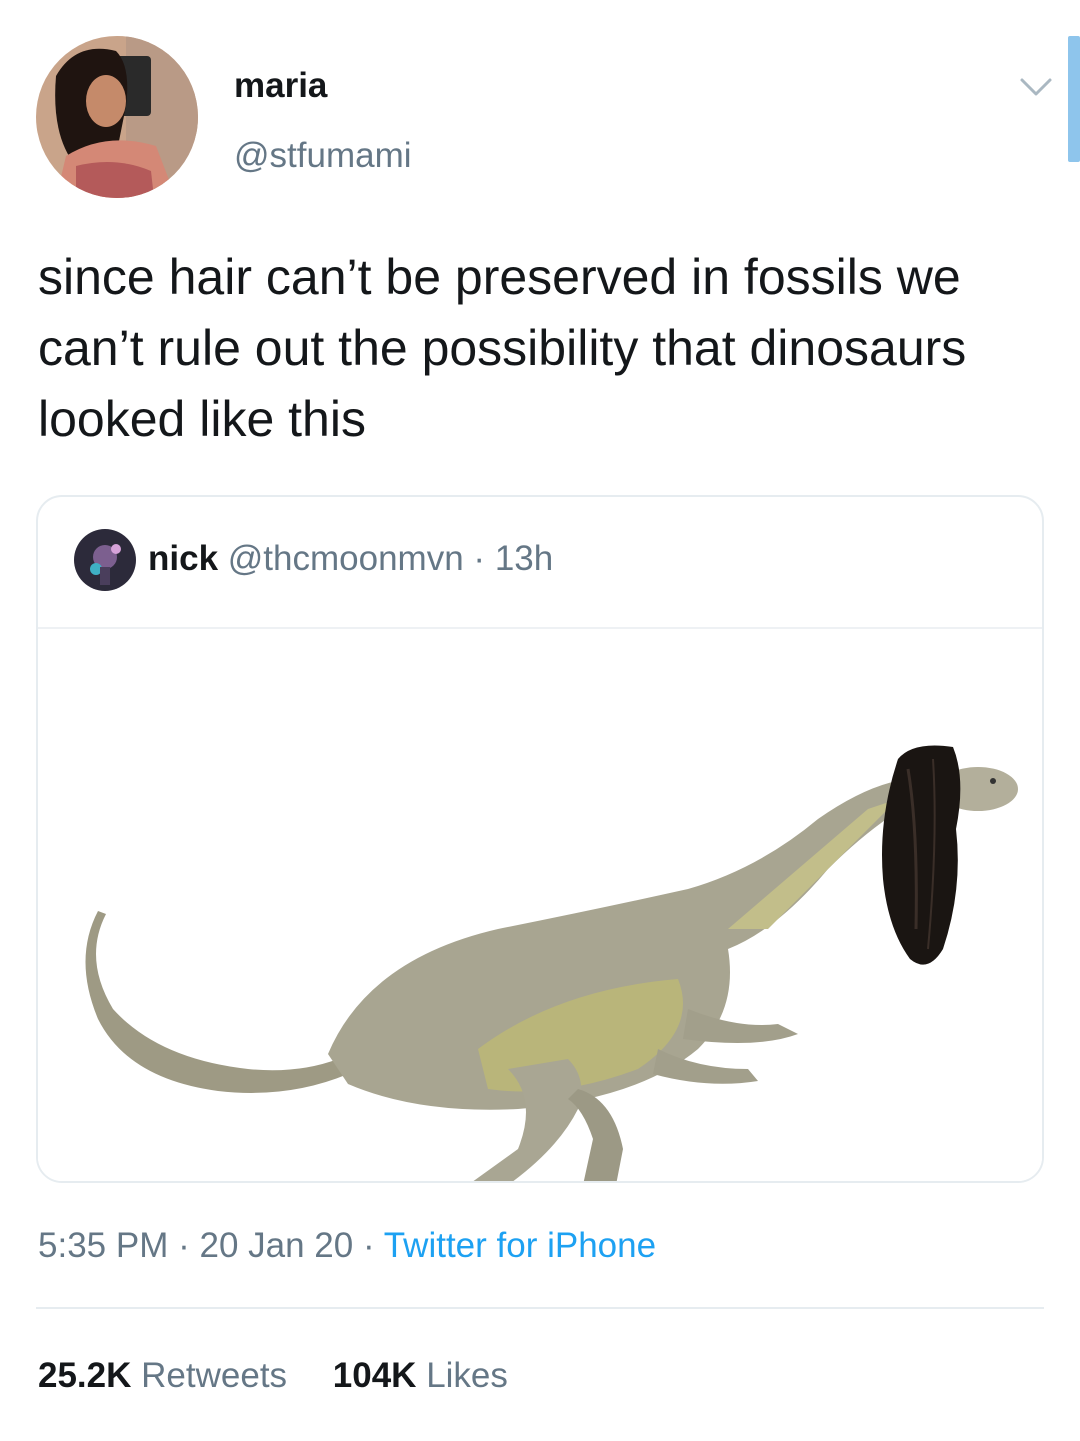  Describe the element at coordinates (280, 86) in the screenshot. I see `author-display-name: maria` at that location.